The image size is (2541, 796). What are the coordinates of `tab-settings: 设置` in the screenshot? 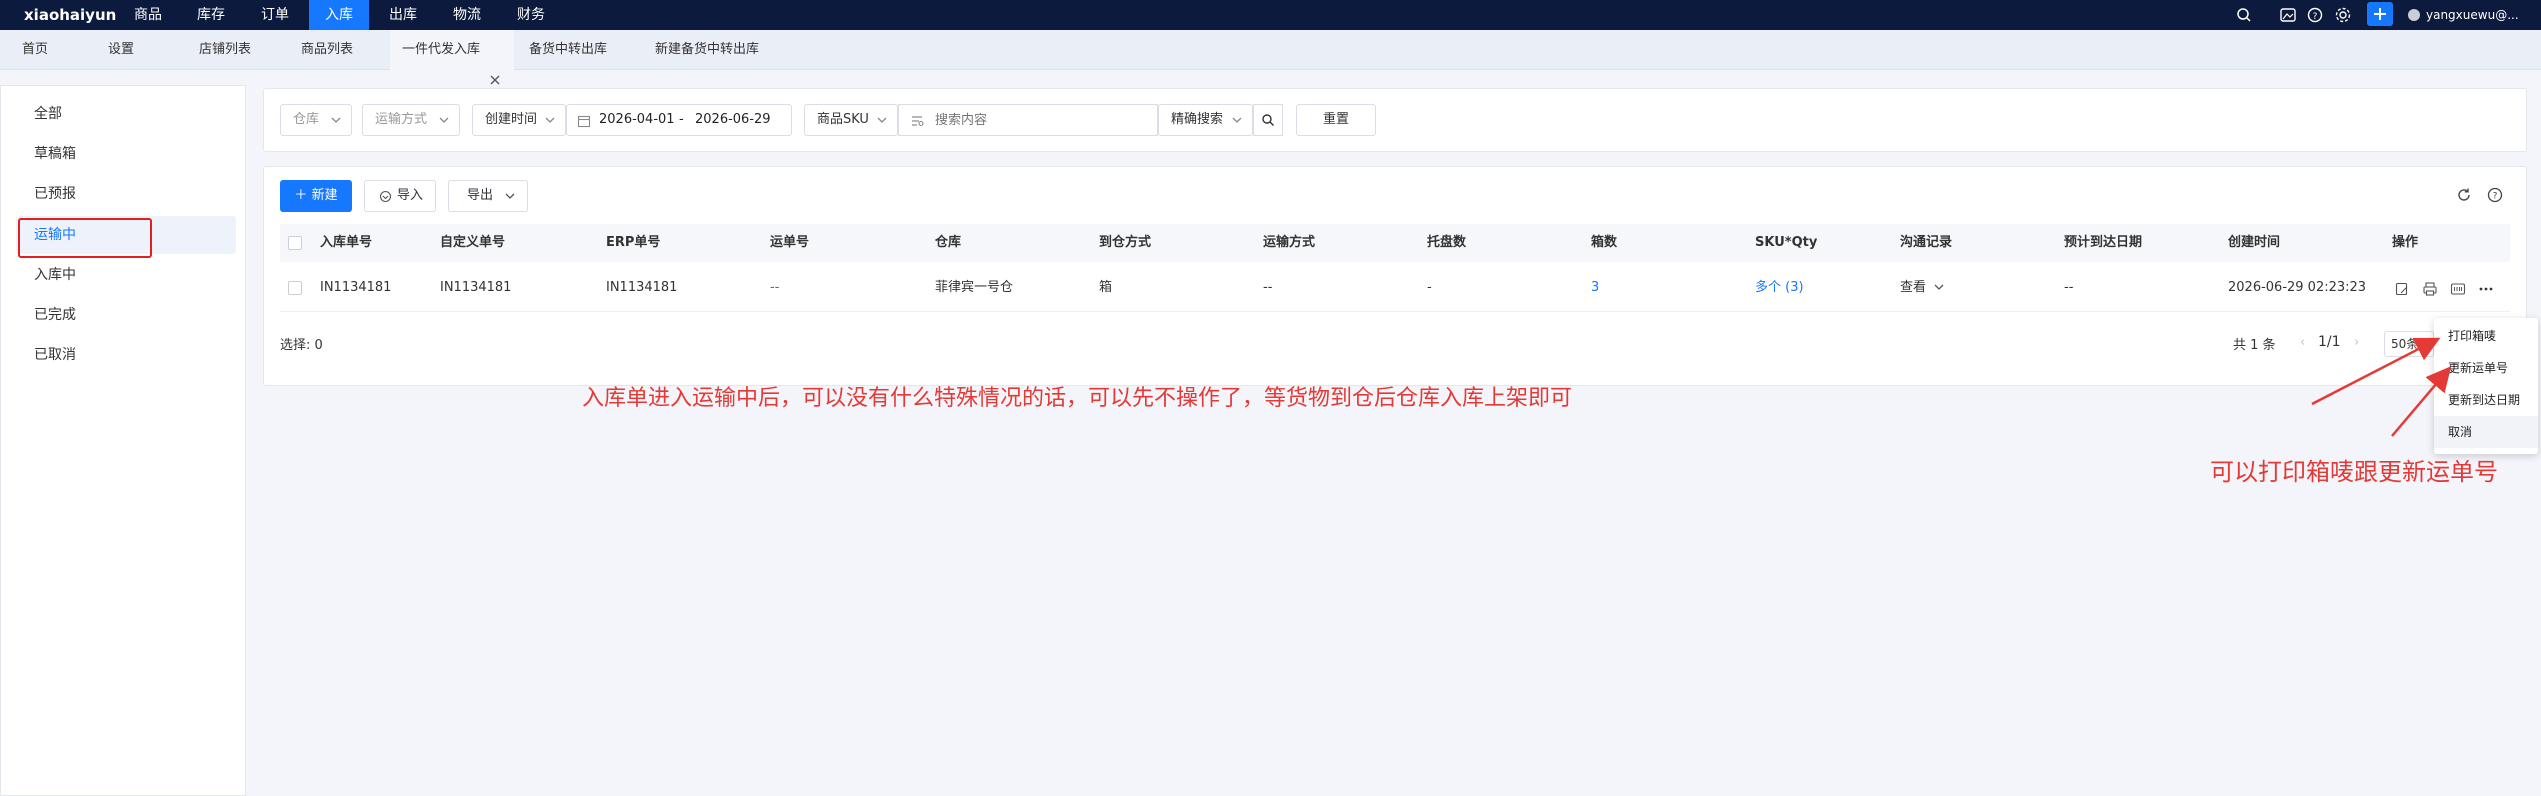 It's located at (121, 50).